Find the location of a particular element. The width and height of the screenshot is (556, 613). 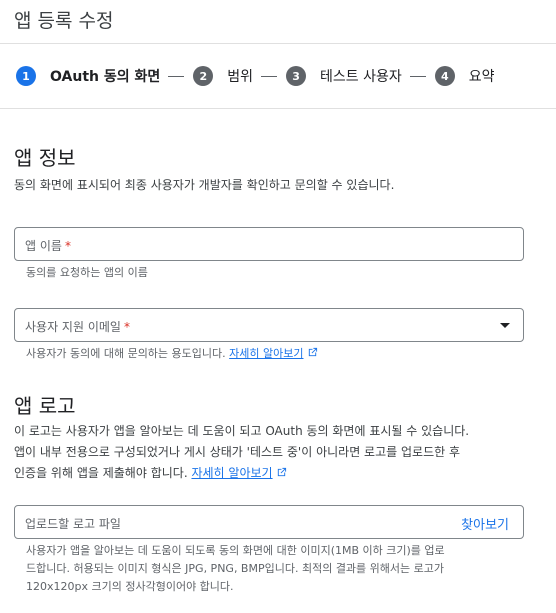

app-info-heading: 앱 정보 is located at coordinates (45, 158).